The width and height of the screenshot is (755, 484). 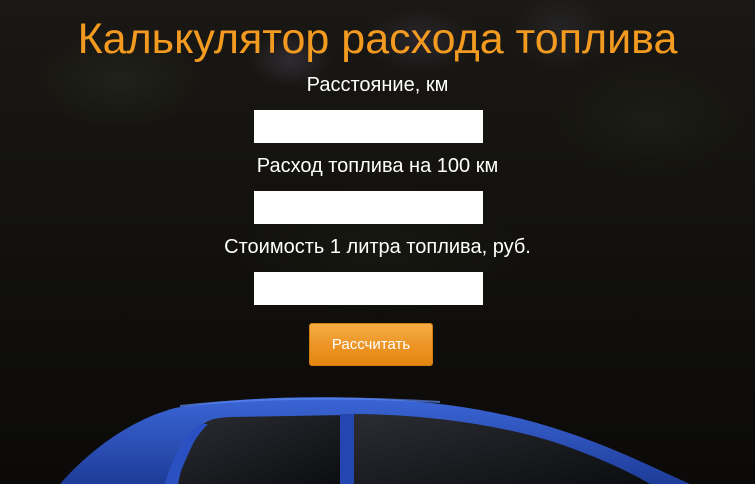 I want to click on page-title: Калькулятор расхода топлива, so click(x=377, y=39).